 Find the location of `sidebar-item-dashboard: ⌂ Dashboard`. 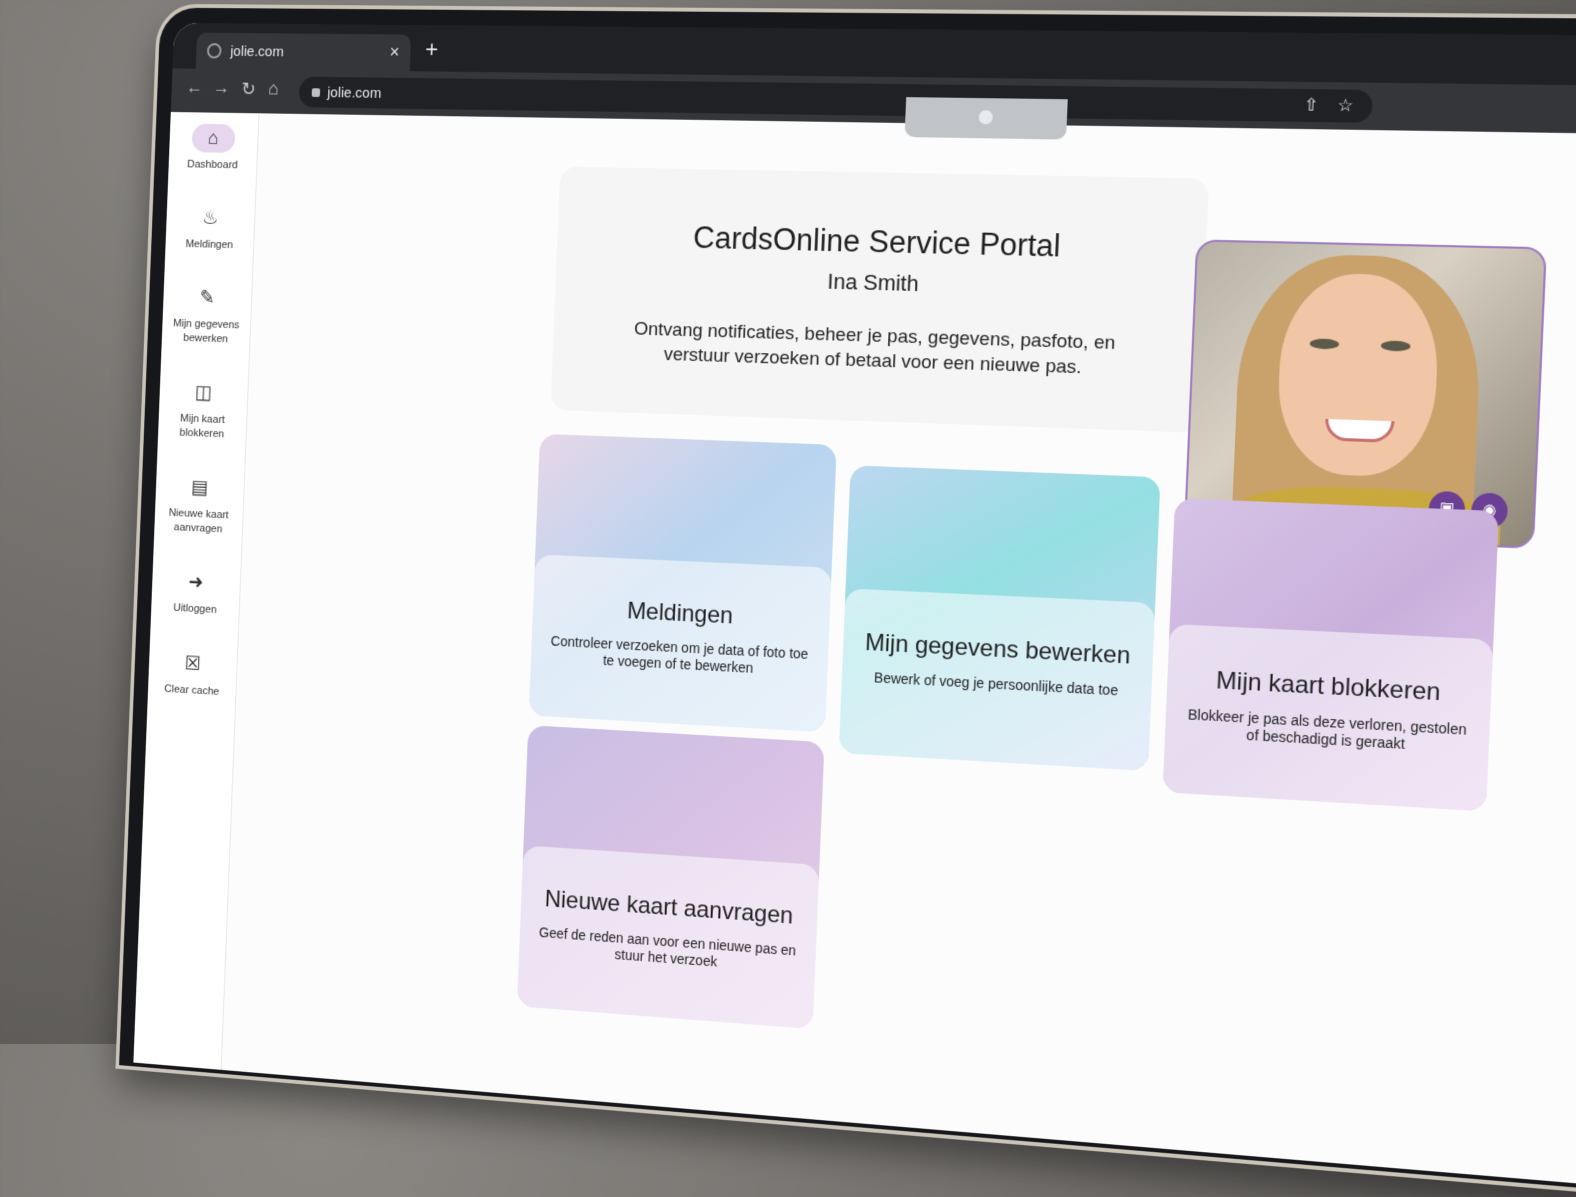

sidebar-item-dashboard: ⌂ Dashboard is located at coordinates (213, 148).